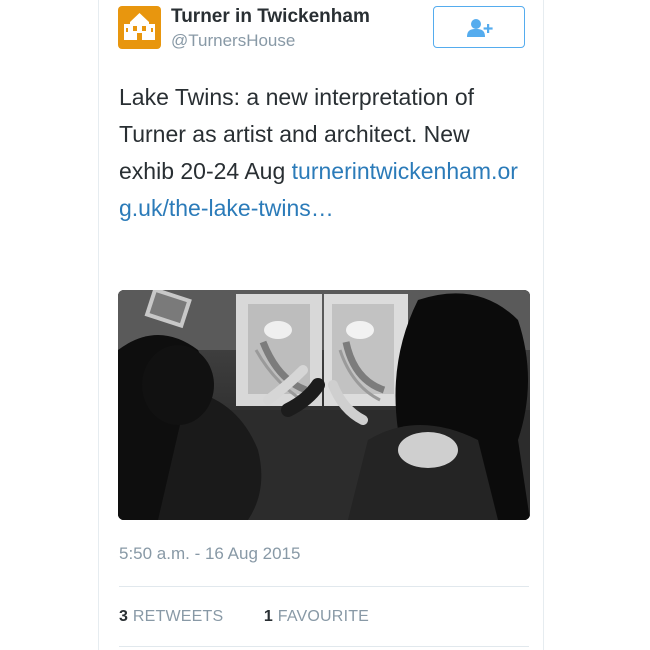 The width and height of the screenshot is (650, 650). Describe the element at coordinates (323, 616) in the screenshot. I see `favourites-label: FAVOURITE` at that location.